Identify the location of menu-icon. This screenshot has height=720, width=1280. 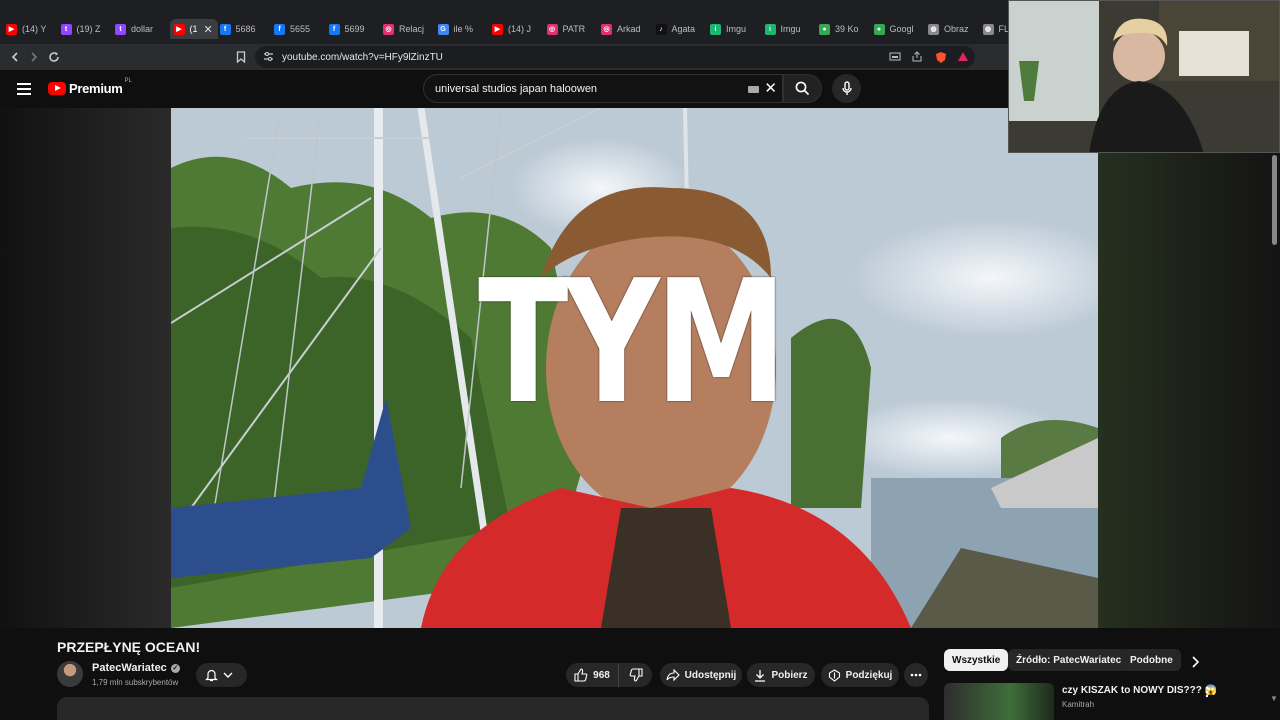
(24, 89).